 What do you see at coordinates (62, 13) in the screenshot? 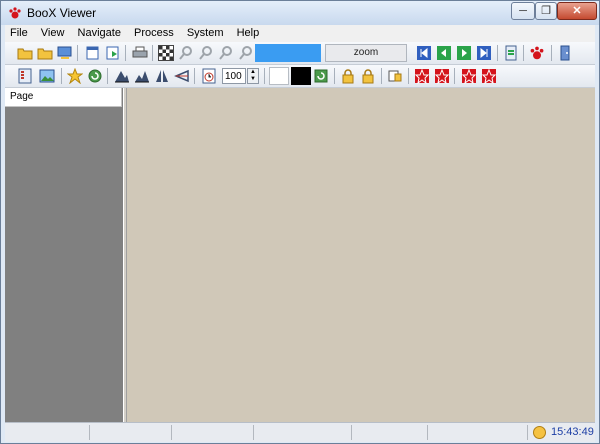
I see `window-title: BooX Viewer` at bounding box center [62, 13].